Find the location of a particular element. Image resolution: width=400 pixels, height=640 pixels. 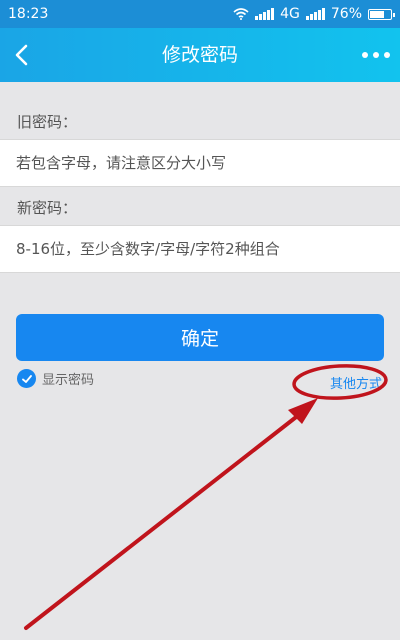

battery-percent: 76% is located at coordinates (346, 14).